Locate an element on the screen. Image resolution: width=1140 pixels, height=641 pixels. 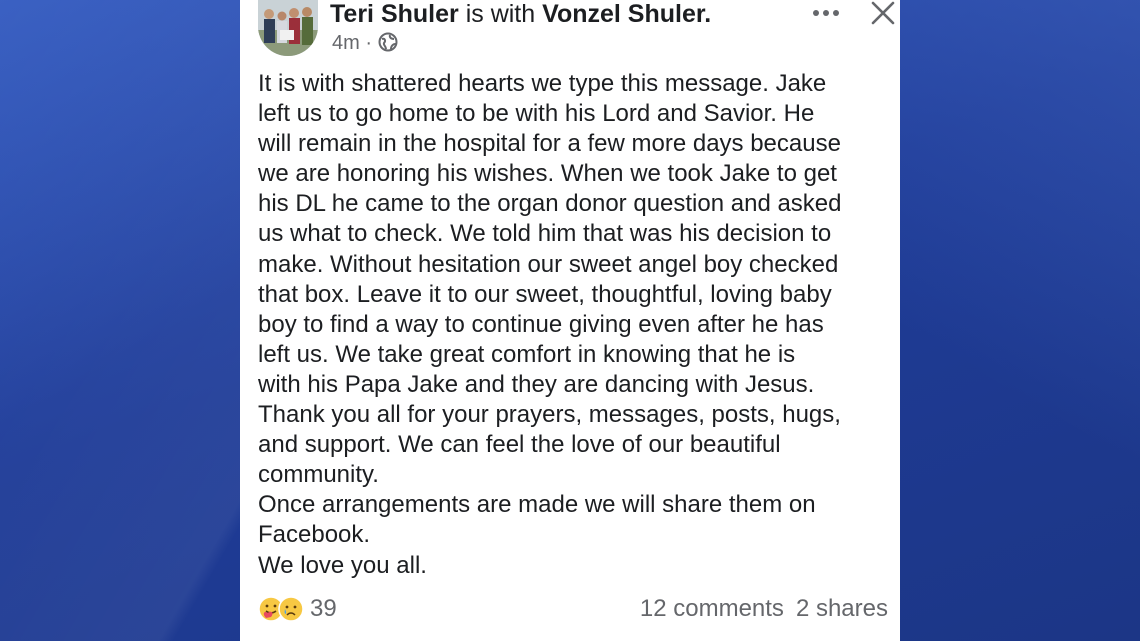
post-meta: 4m · is located at coordinates (365, 43).